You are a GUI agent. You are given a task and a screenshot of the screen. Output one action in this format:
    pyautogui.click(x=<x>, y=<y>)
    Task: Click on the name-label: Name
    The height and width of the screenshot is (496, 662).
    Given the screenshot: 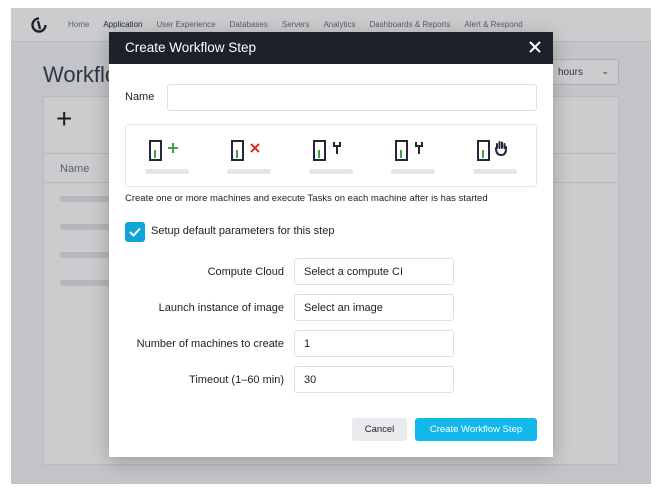 What is the action you would take?
    pyautogui.click(x=140, y=97)
    